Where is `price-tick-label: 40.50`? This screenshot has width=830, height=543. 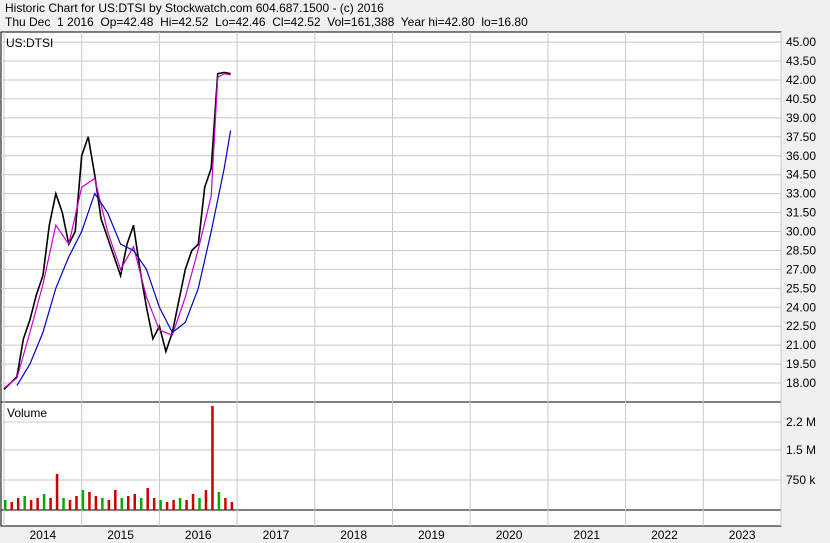
price-tick-label: 40.50 is located at coordinates (801, 99).